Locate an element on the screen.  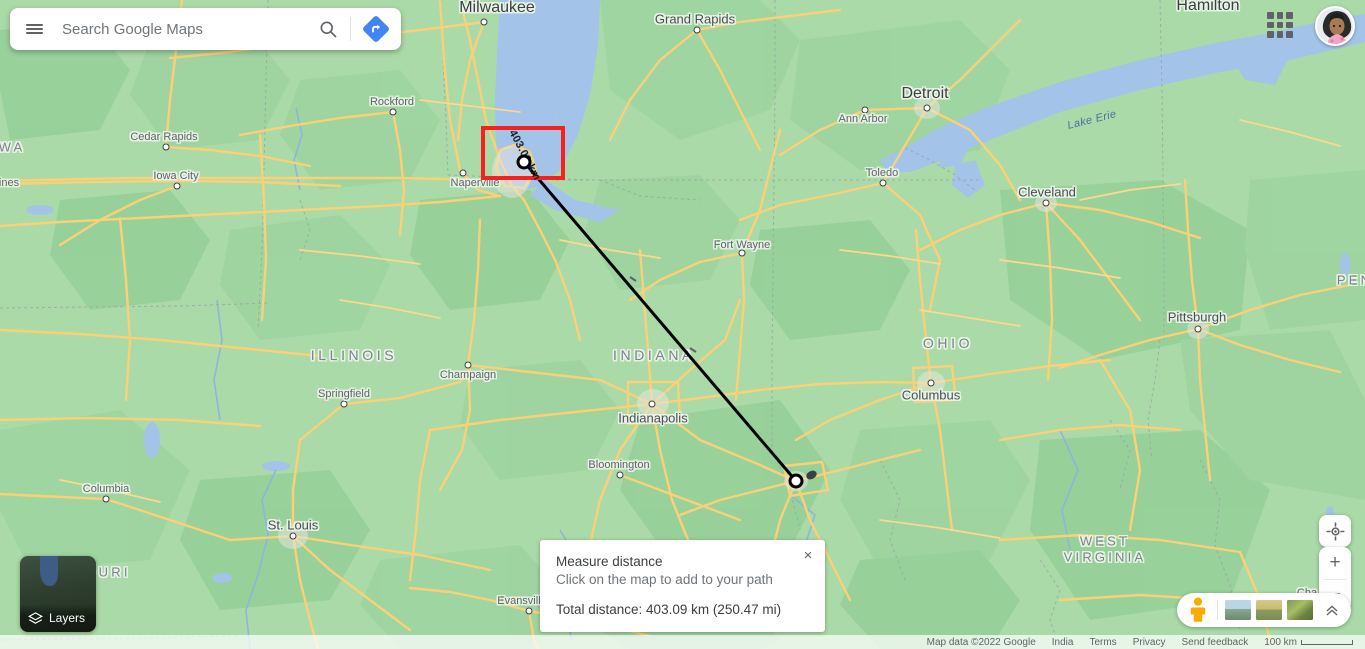
layers-button-label-row: Layers is located at coordinates (58, 618).